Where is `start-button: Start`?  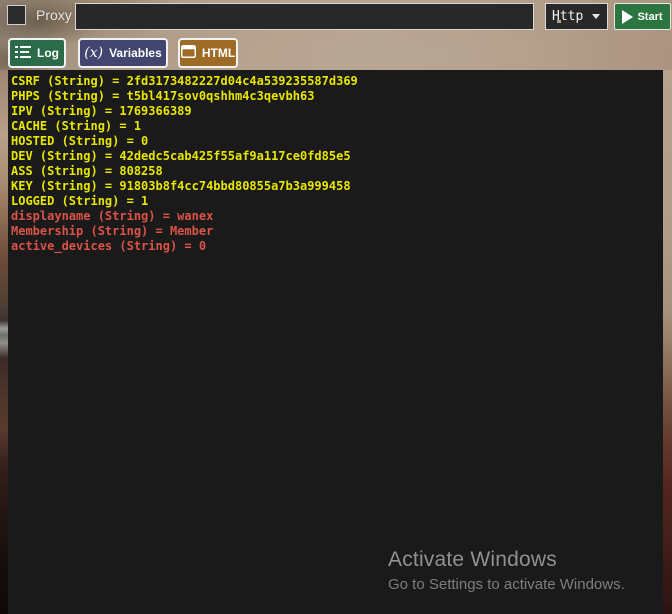 start-button: Start is located at coordinates (642, 16).